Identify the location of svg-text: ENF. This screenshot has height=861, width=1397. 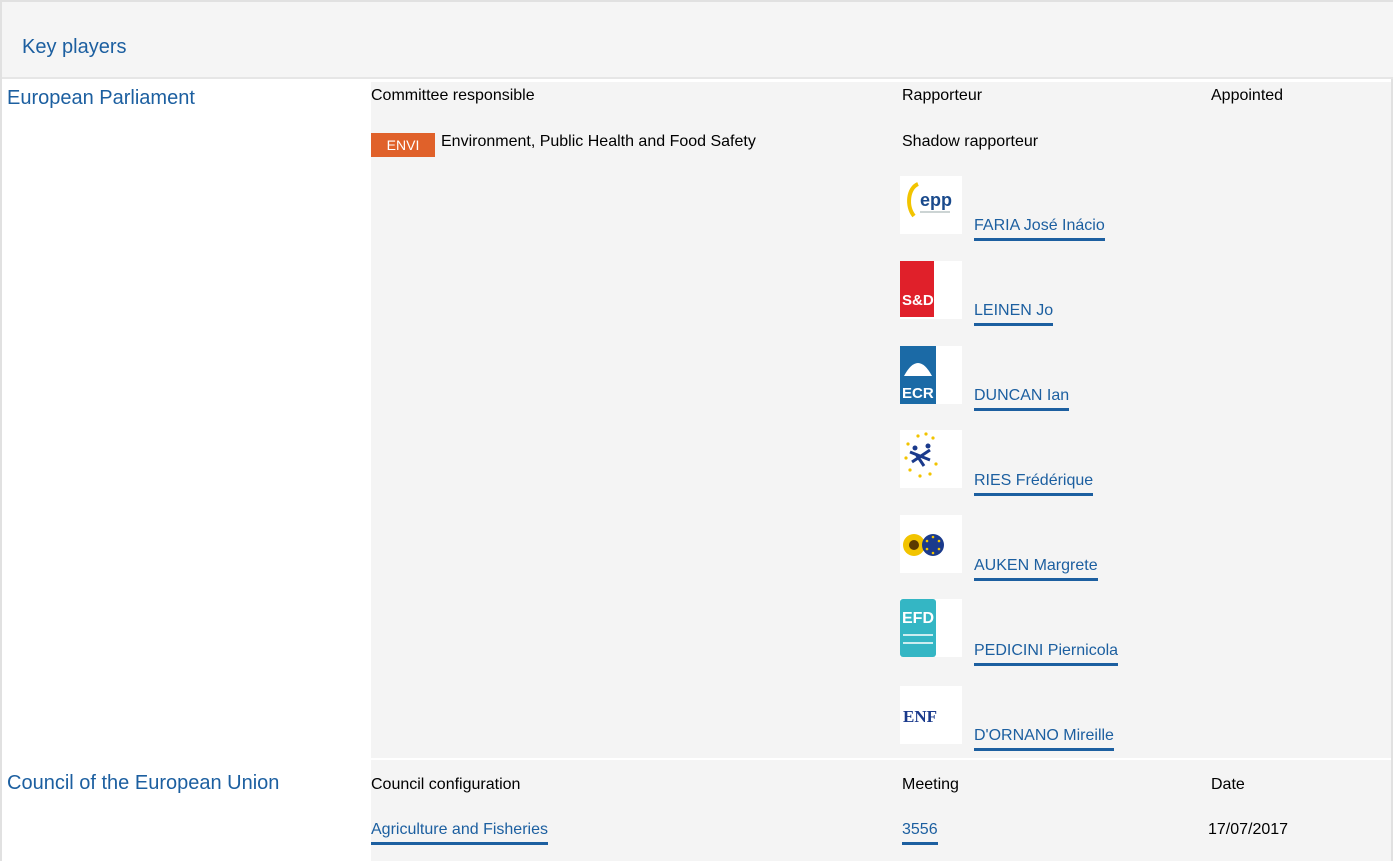
(920, 716).